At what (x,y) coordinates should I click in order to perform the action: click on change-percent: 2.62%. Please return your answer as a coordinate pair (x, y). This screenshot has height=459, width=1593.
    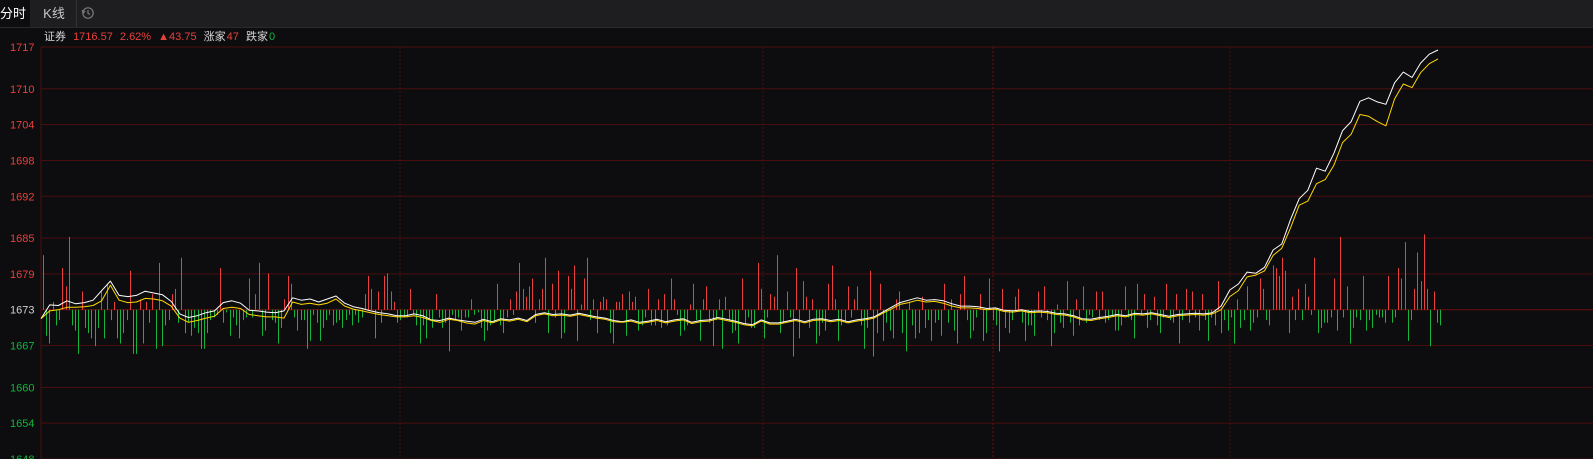
    Looking at the image, I should click on (135, 37).